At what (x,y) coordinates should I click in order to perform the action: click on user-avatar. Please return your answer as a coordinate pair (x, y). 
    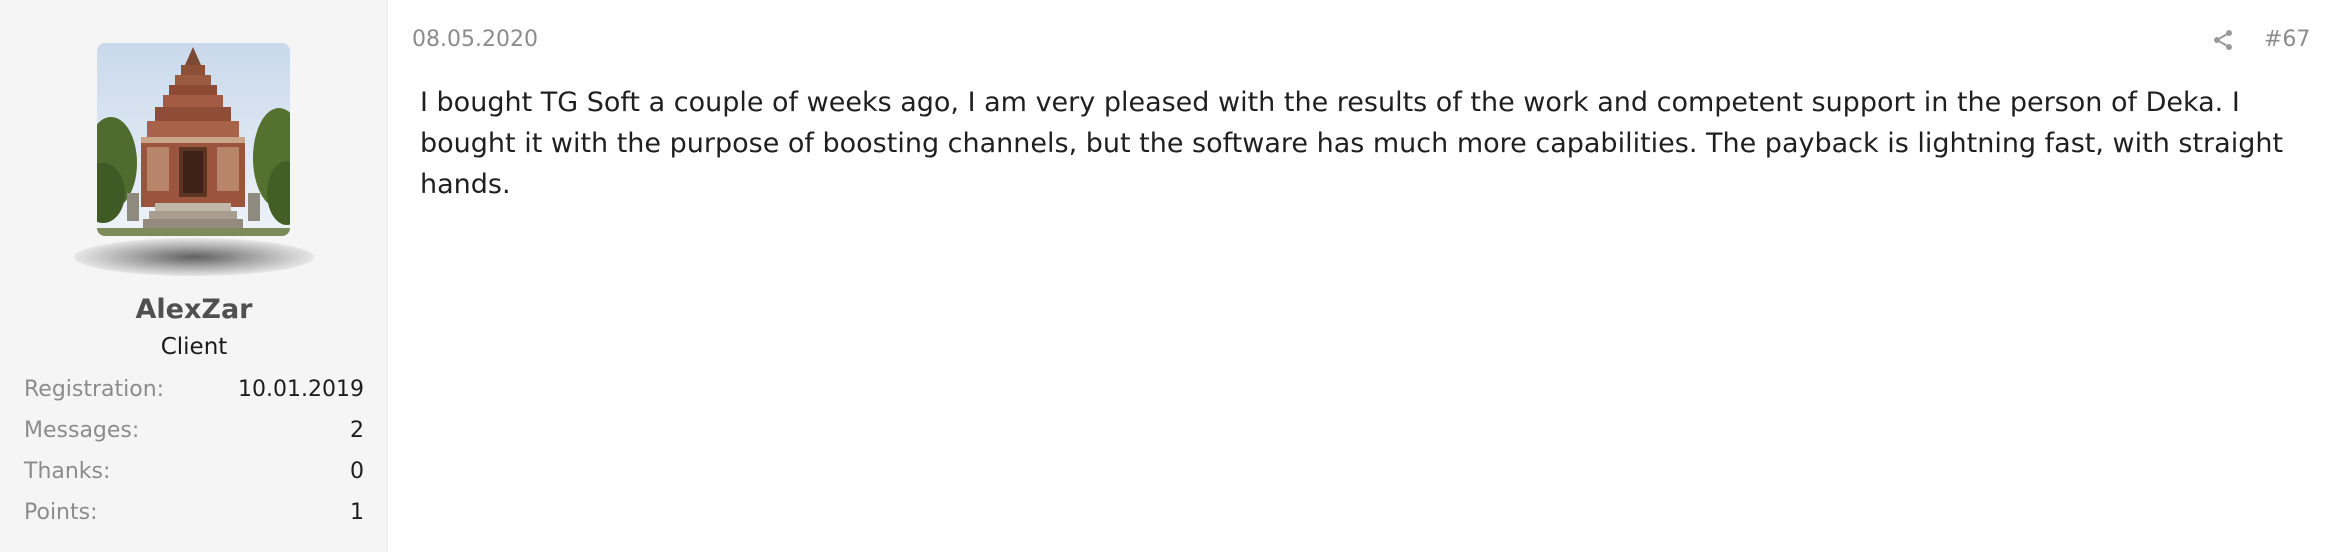
    Looking at the image, I should click on (193, 139).